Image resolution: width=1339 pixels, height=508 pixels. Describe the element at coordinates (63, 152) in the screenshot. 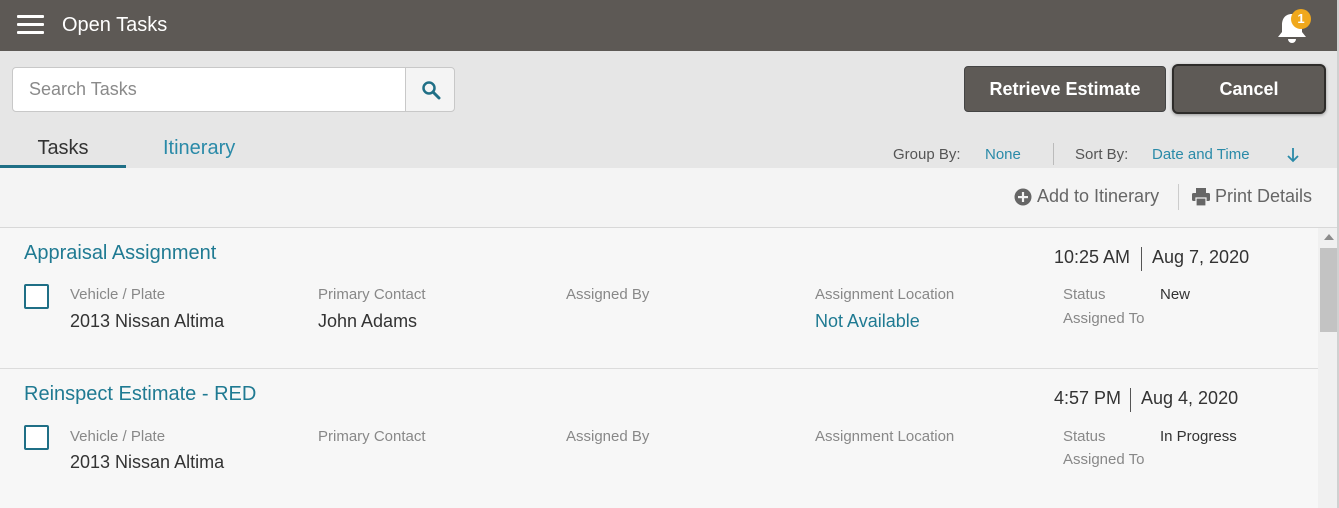

I see `tab-tasks: Tasks` at that location.